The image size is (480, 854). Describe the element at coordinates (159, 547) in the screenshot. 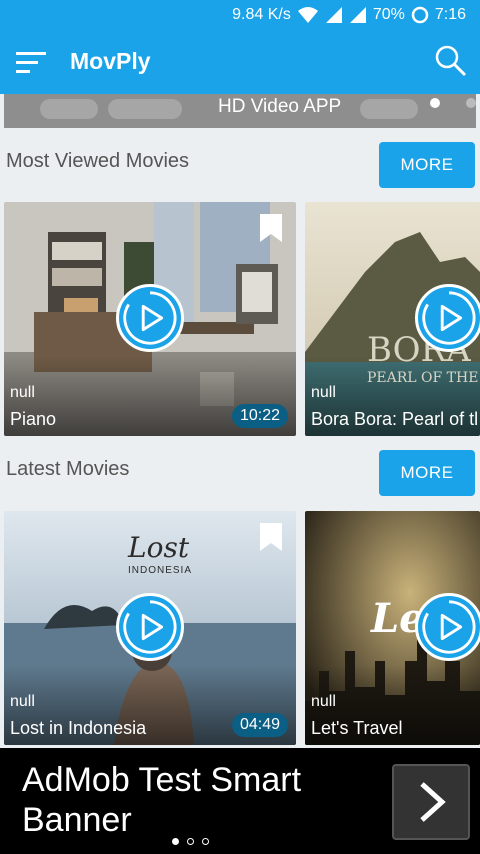

I see `thumbnail-overlay-title: Lost` at that location.